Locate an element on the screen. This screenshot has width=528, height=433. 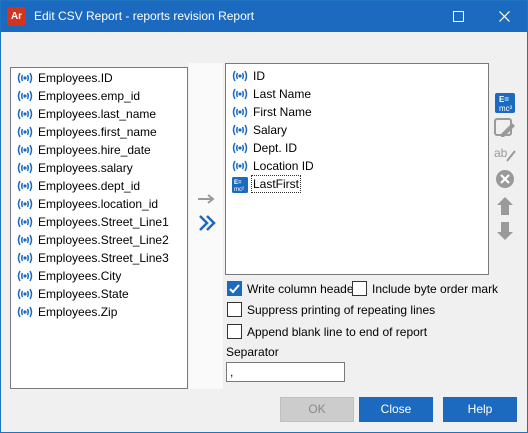
maximize-icon is located at coordinates (458, 16).